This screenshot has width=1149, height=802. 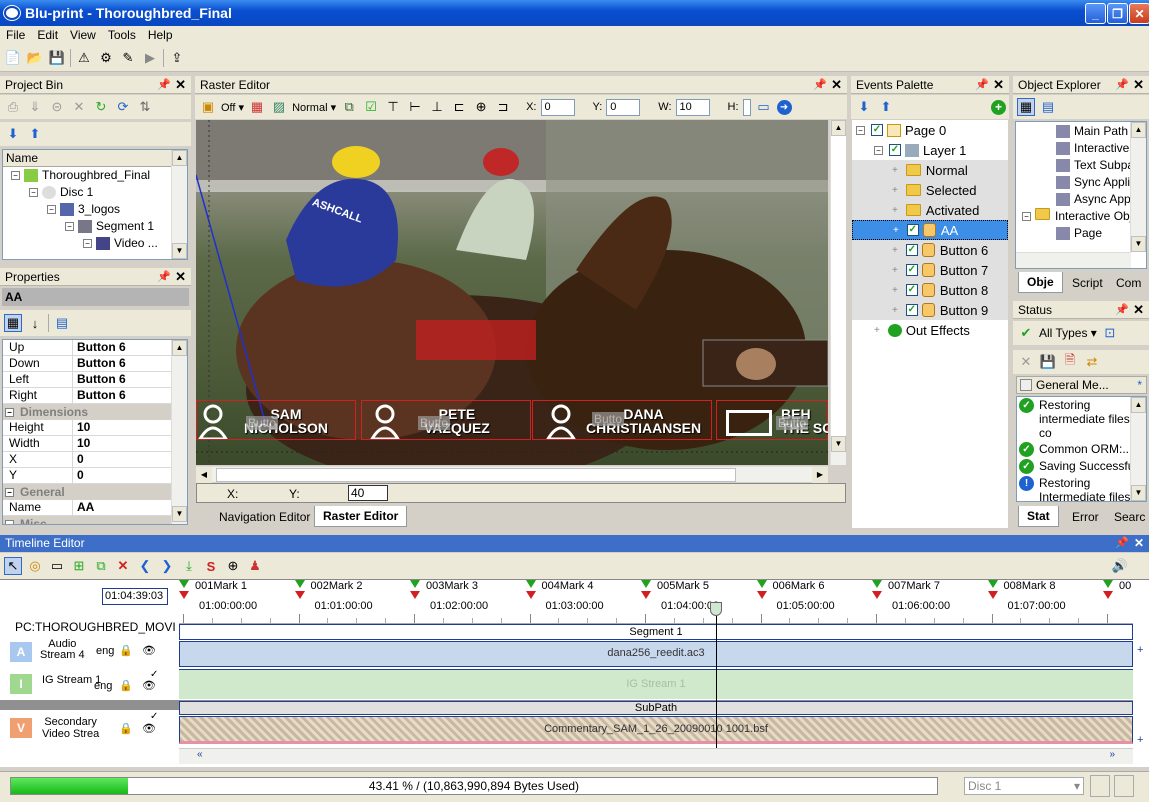 I want to click on save-icon: 💾, so click(x=57, y=58).